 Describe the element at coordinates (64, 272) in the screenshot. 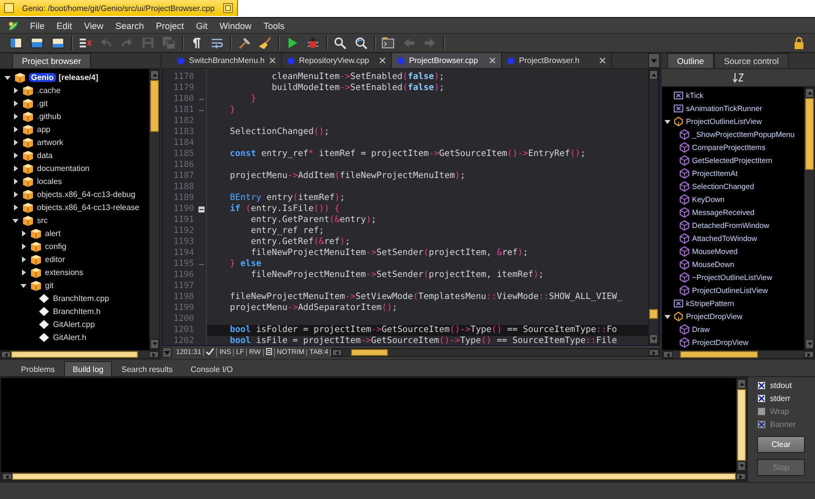

I see `tree-item: extensions` at that location.